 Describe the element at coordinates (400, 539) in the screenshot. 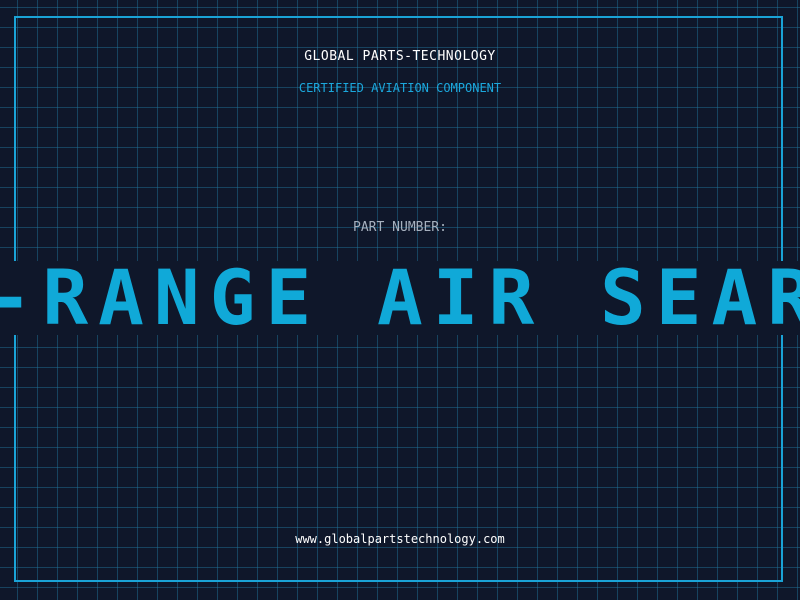

I see `website-url: www.globalpartstechnology.com` at that location.